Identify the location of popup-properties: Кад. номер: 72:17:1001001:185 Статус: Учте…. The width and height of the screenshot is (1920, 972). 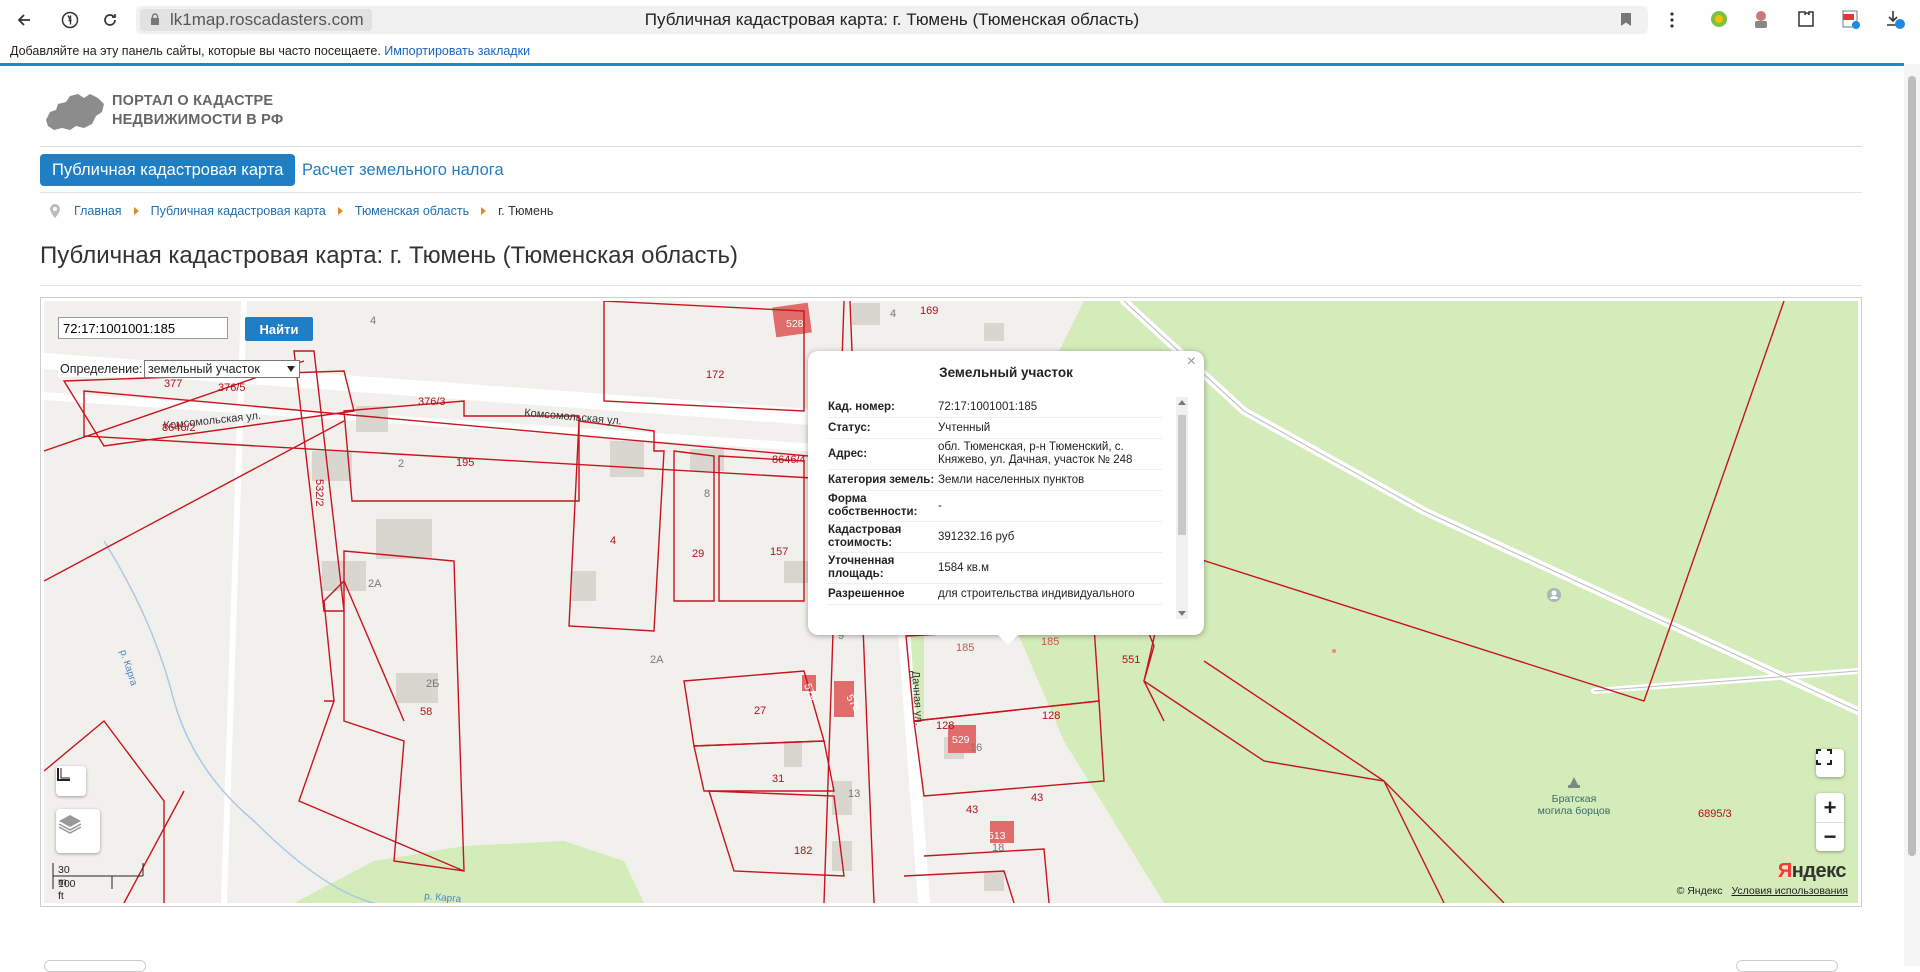
(995, 510).